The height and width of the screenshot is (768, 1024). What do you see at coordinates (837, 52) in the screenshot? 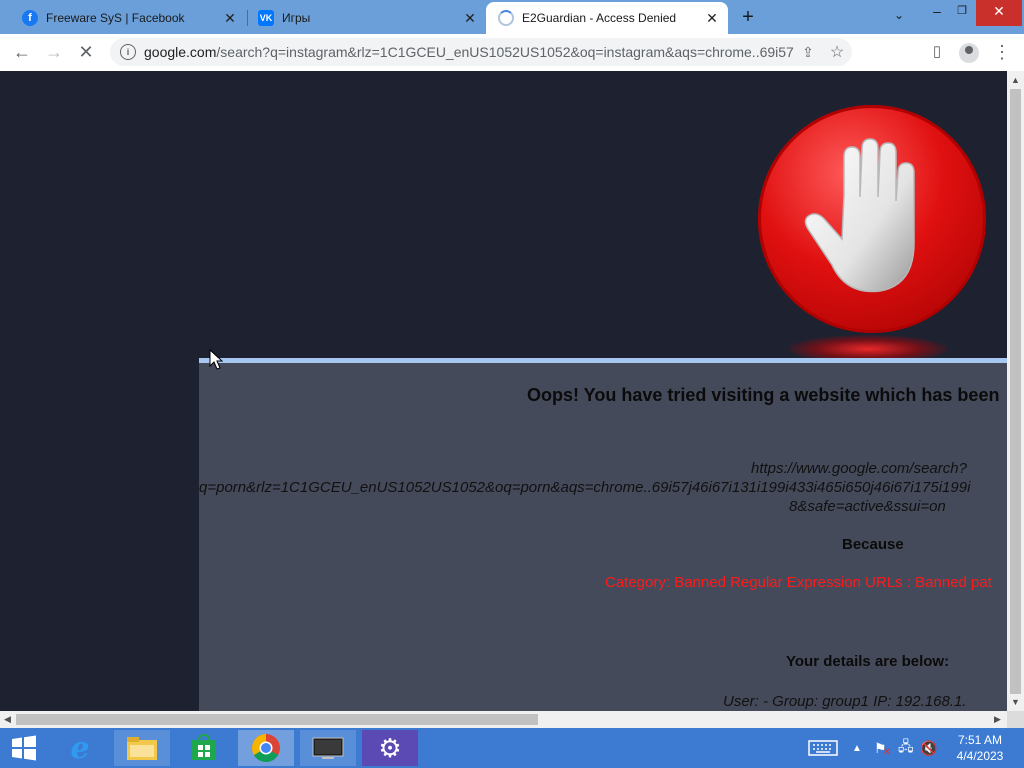
I see `bookmark-star-icon: ☆` at bounding box center [837, 52].